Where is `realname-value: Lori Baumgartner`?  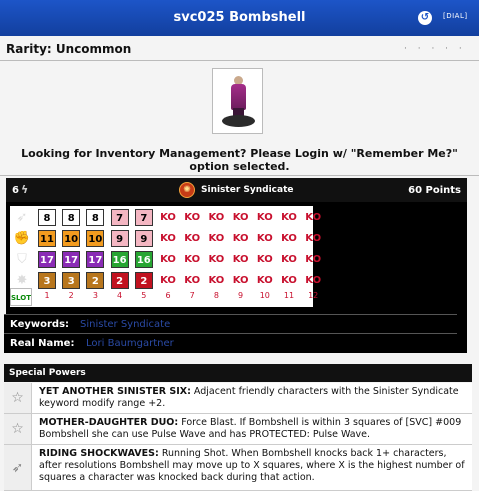
realname-value: Lori Baumgartner is located at coordinates (130, 343).